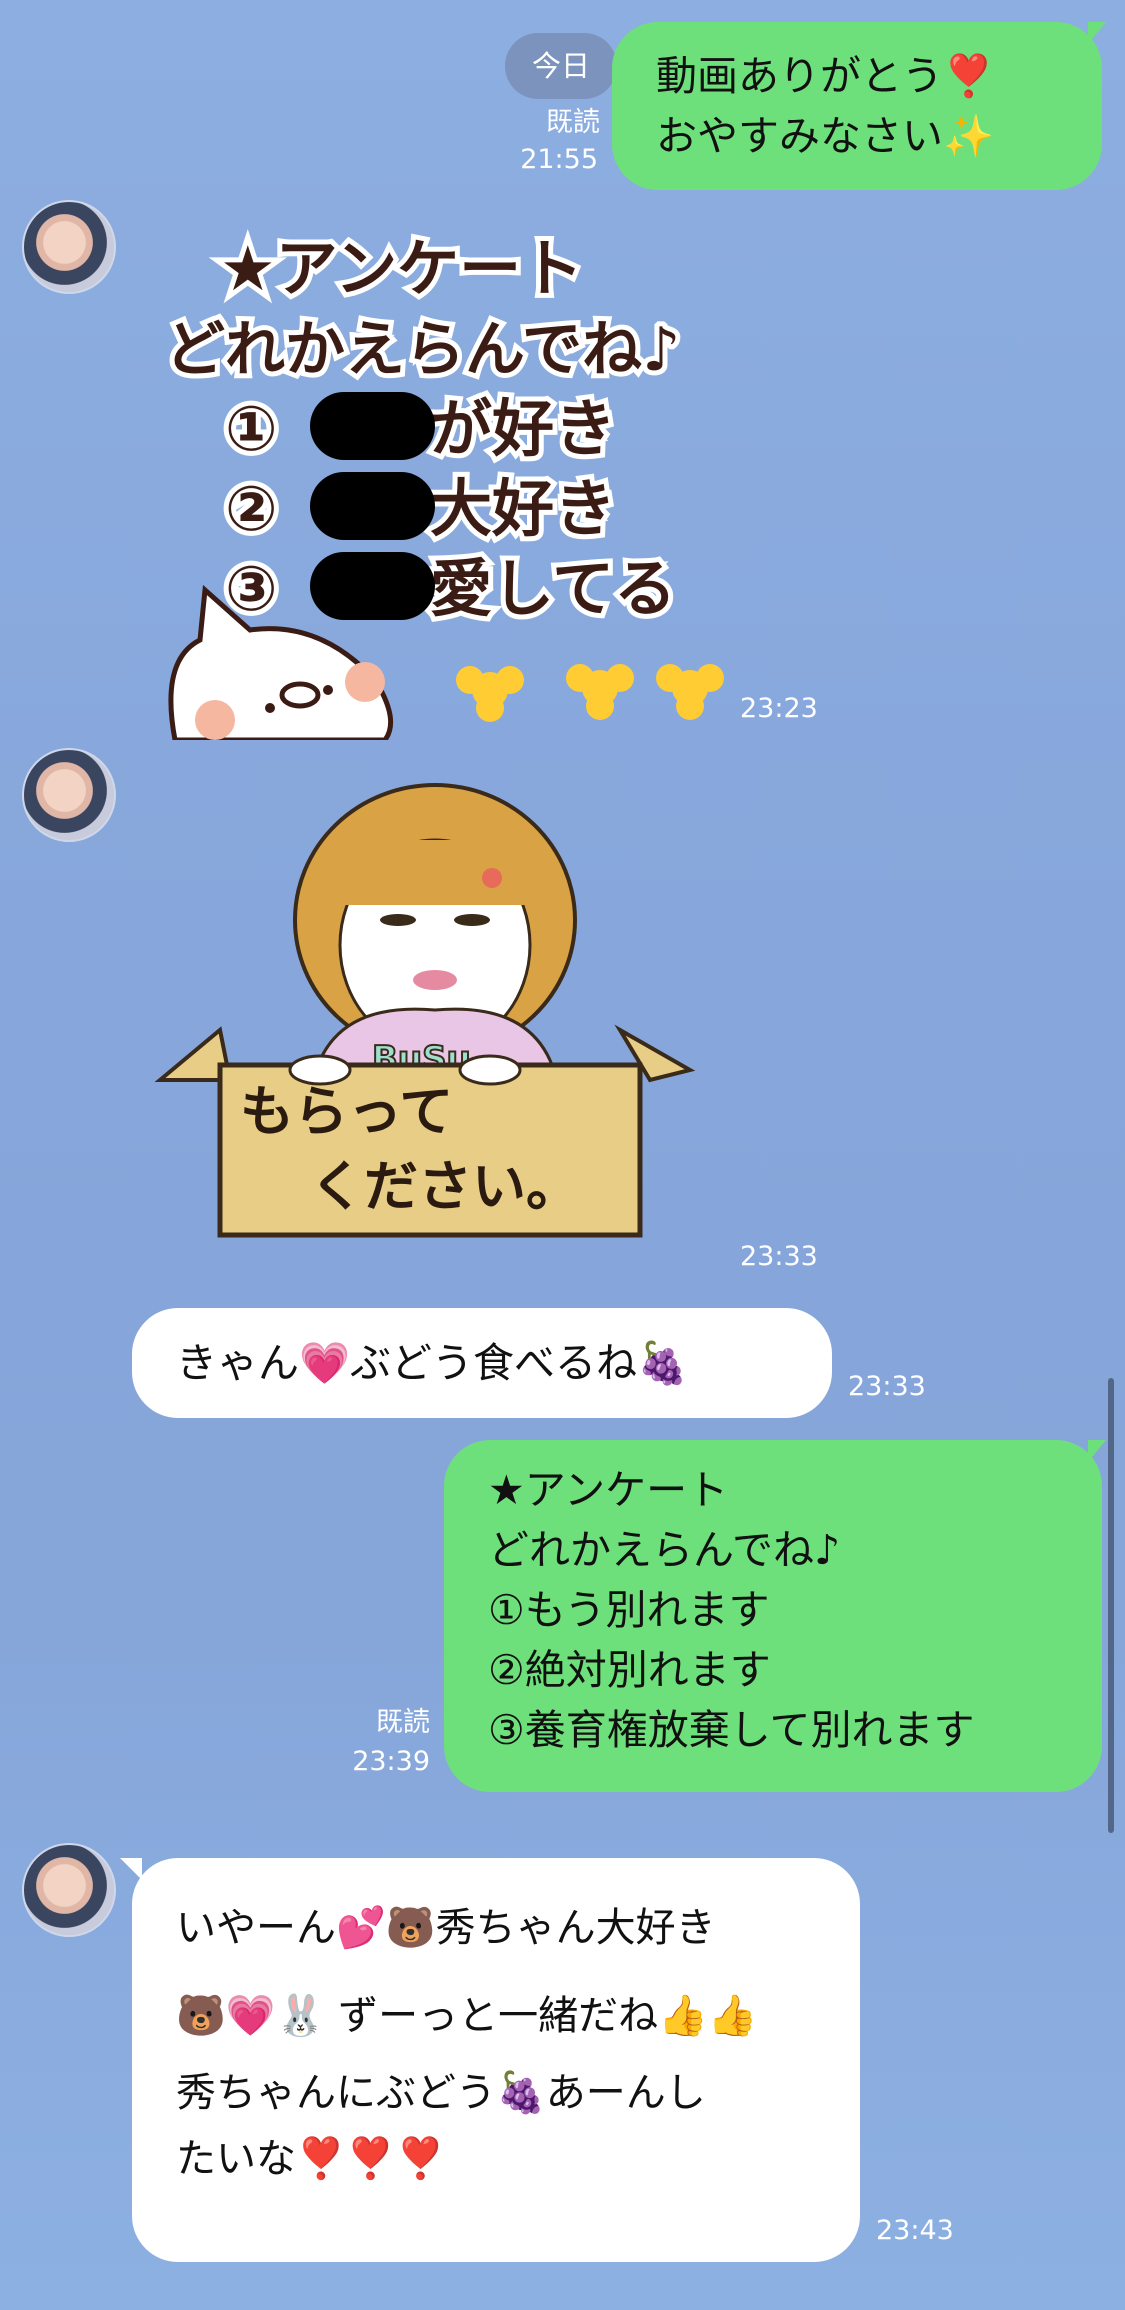  I want to click on message-text-line: いやーん💕🐻秀ちゃん大好き, so click(446, 1928).